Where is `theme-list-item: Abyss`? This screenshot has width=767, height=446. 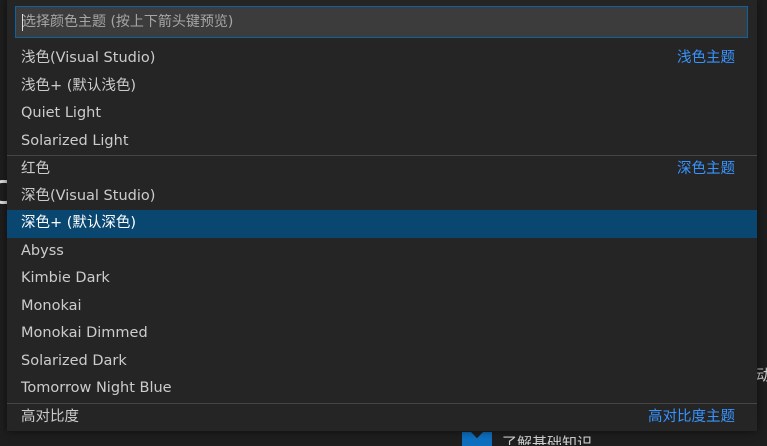
theme-list-item: Abyss is located at coordinates (382, 252).